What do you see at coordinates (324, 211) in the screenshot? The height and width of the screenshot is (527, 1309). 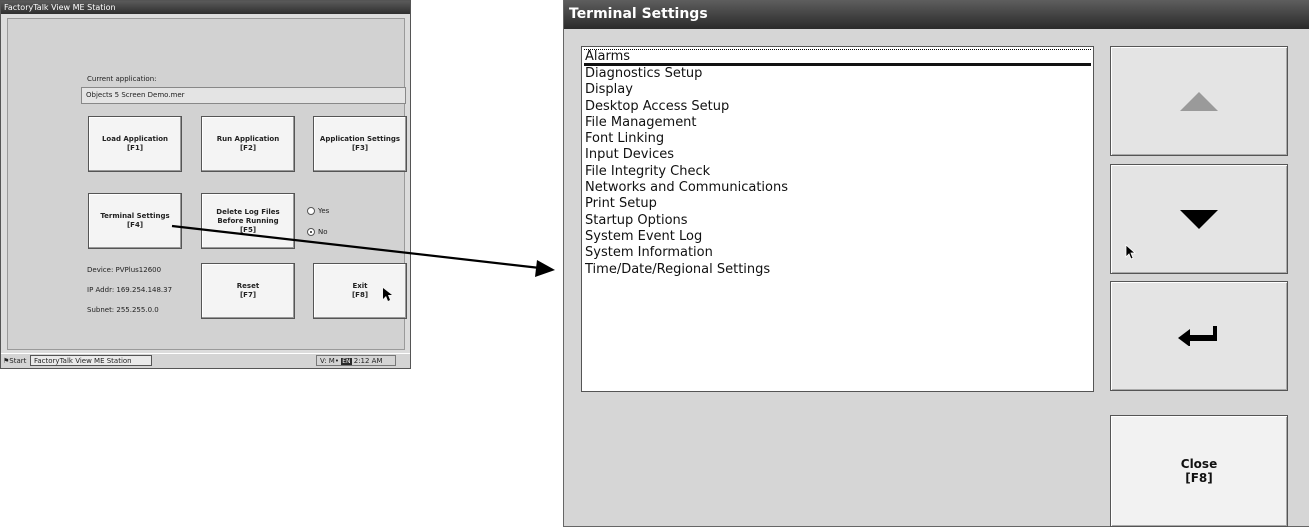 I see `radio-yes-label: Yes` at bounding box center [324, 211].